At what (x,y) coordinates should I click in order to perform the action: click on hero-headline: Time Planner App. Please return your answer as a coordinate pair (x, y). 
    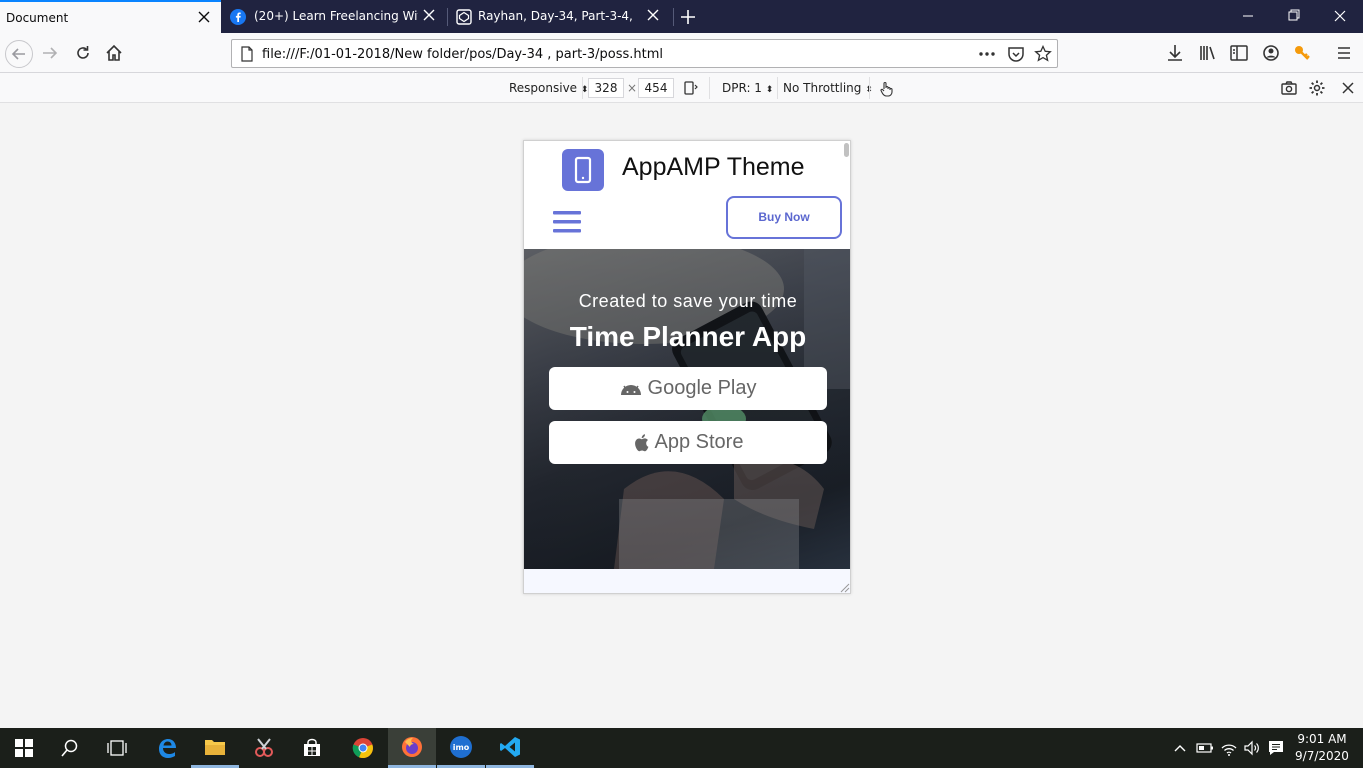
    Looking at the image, I should click on (688, 336).